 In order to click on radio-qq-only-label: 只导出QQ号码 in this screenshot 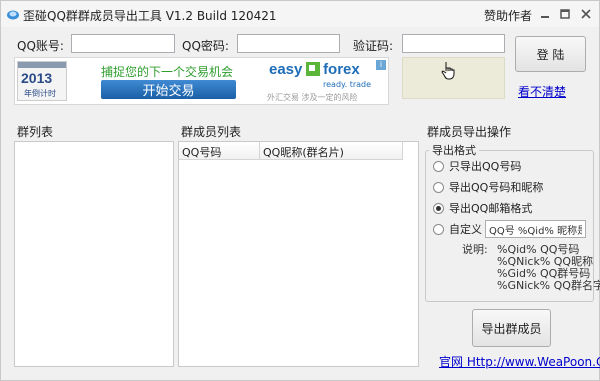, I will do `click(485, 166)`.